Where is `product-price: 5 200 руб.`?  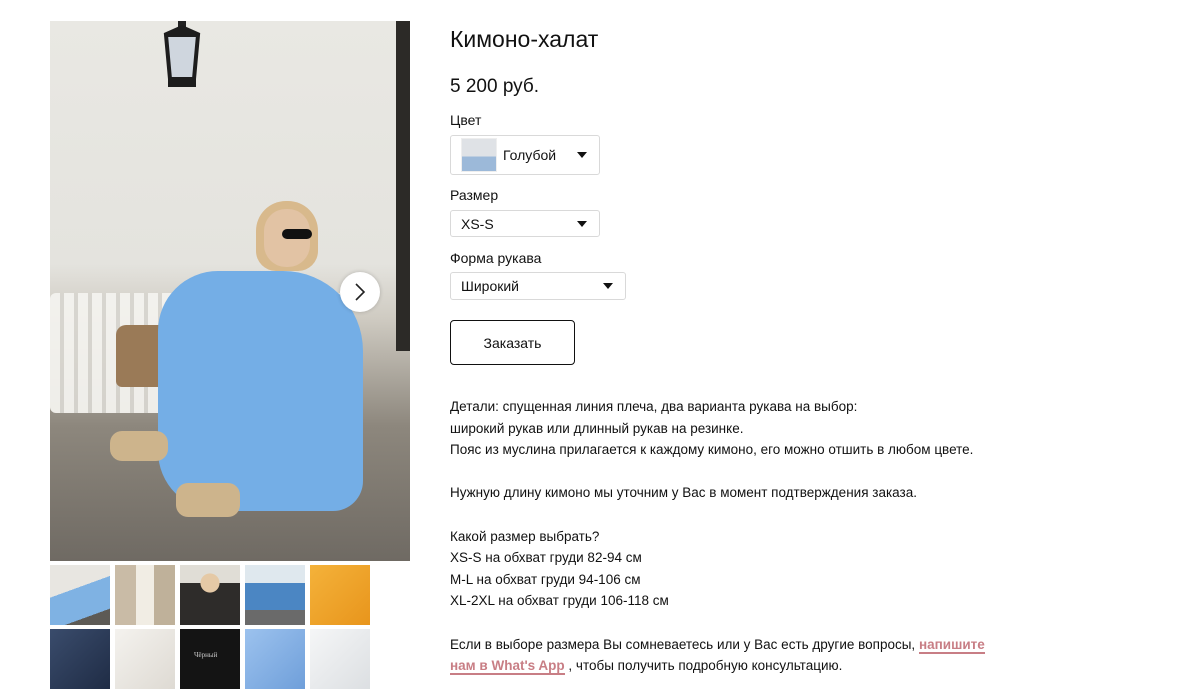
product-price: 5 200 руб. is located at coordinates (495, 86).